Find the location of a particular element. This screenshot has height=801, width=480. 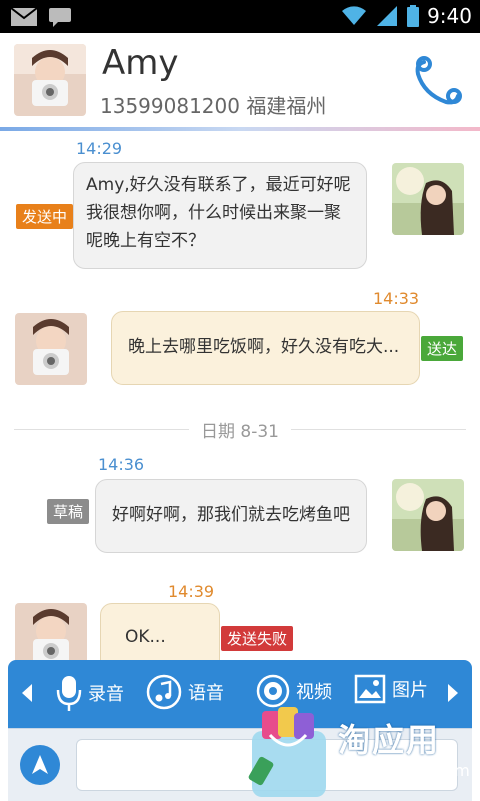

wifi-icon is located at coordinates (354, 16).